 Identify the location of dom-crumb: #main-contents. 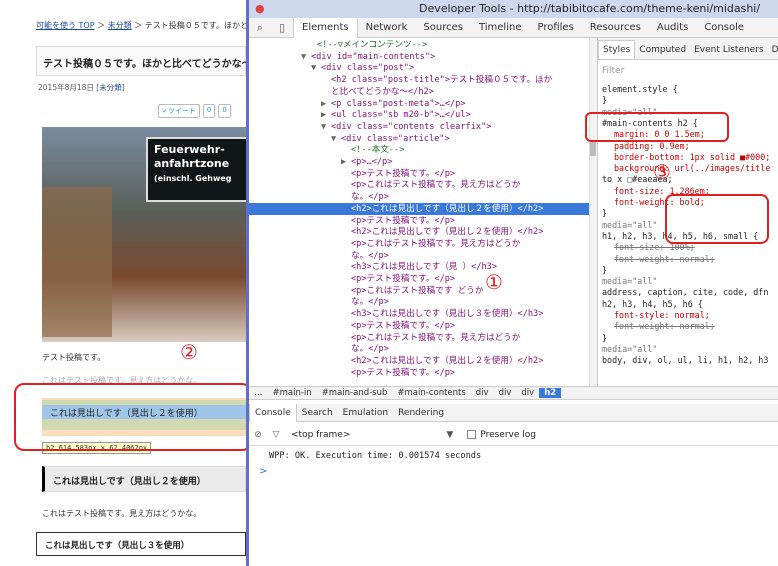
(431, 393).